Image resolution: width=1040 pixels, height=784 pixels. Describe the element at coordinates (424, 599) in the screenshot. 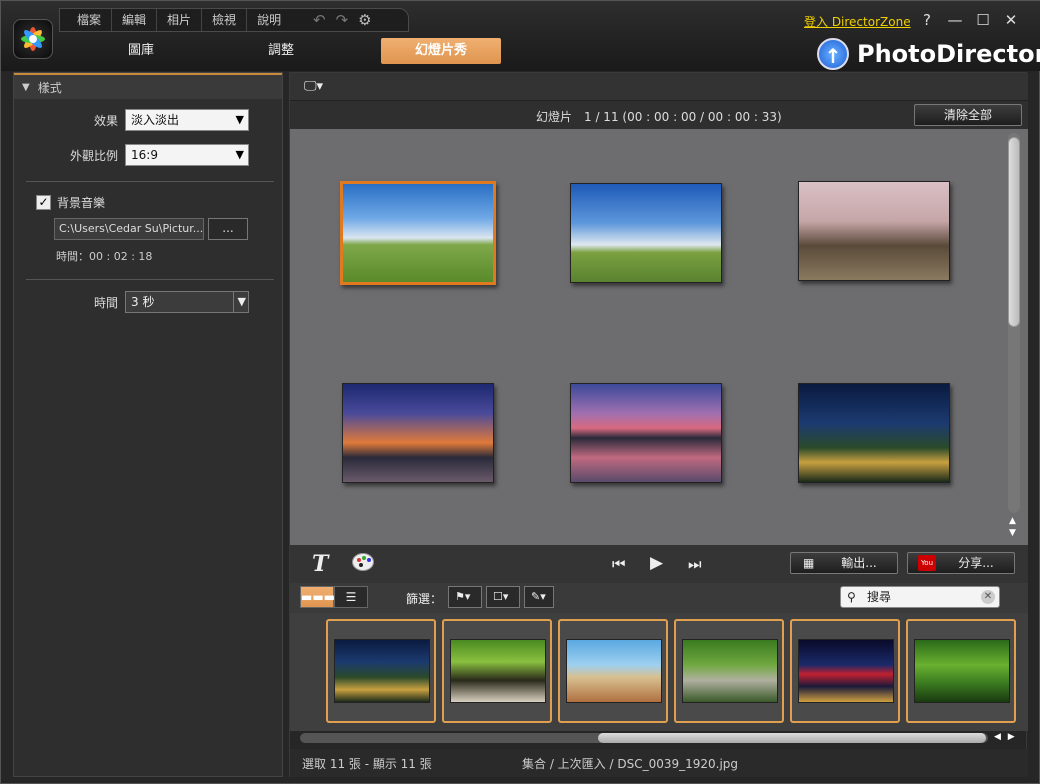

I see `filter-label: 篩選：` at that location.